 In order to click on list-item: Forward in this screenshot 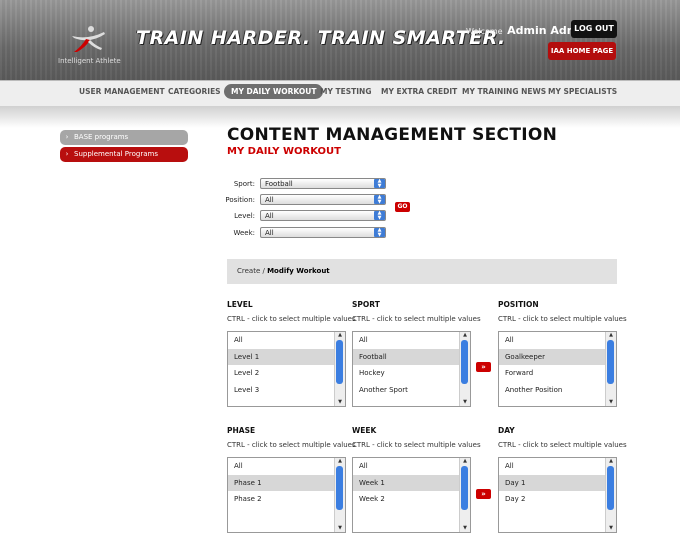, I will do `click(557, 373)`.